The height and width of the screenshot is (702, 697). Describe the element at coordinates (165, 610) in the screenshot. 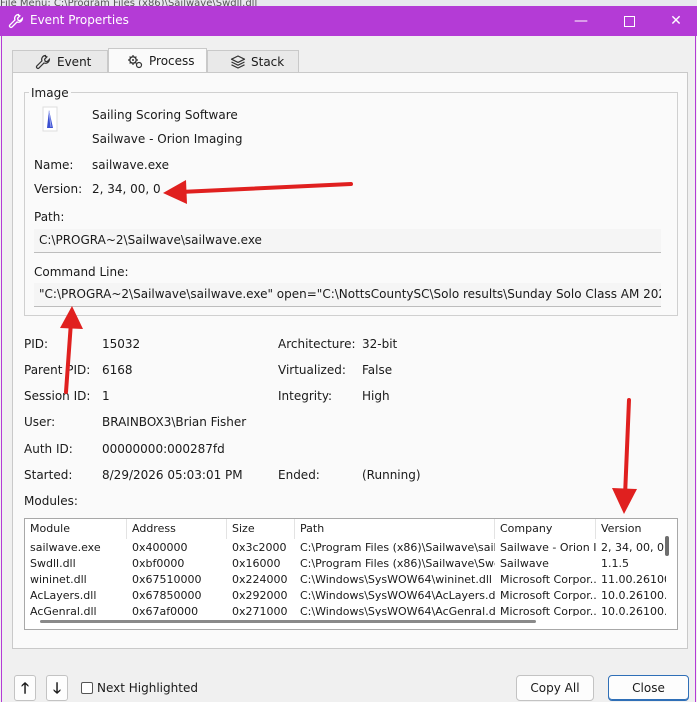

I see `cell-address: 0x67af0000` at that location.